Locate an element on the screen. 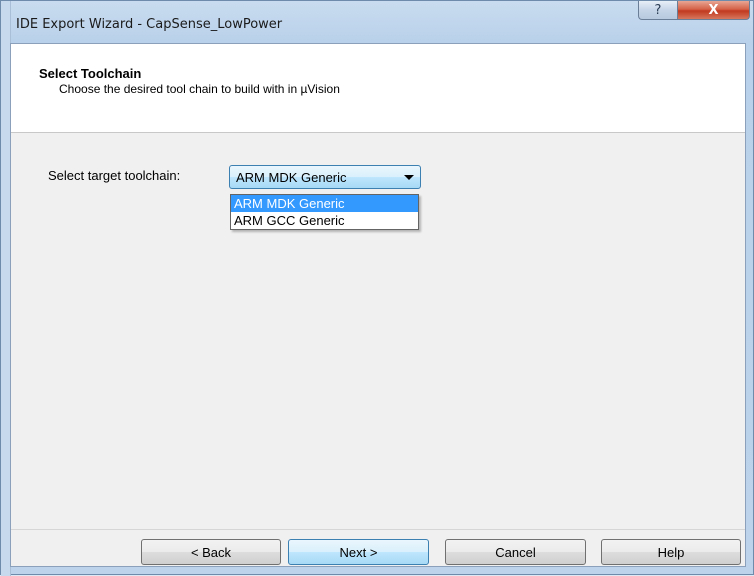 The height and width of the screenshot is (576, 754). next-button: Next > is located at coordinates (358, 552).